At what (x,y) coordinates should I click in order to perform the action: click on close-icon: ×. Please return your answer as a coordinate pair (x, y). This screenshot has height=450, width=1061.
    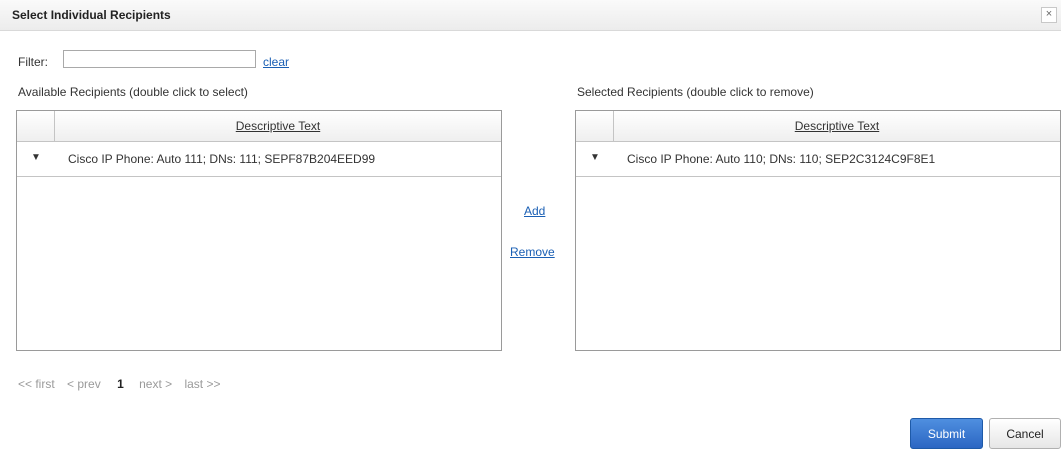
    Looking at the image, I should click on (1049, 15).